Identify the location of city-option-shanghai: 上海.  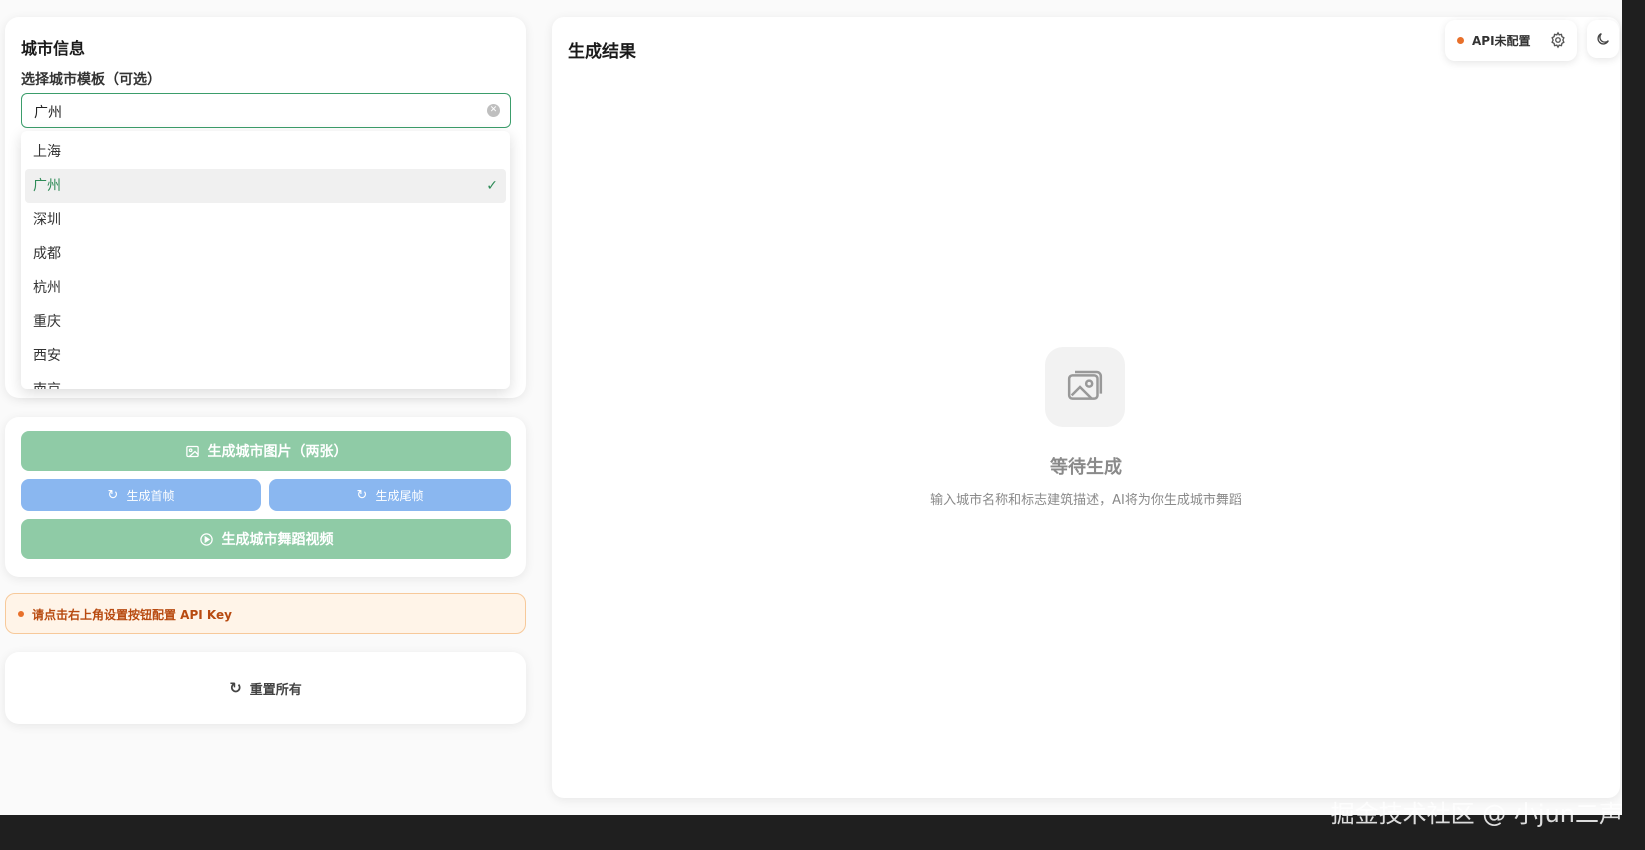
(265, 152).